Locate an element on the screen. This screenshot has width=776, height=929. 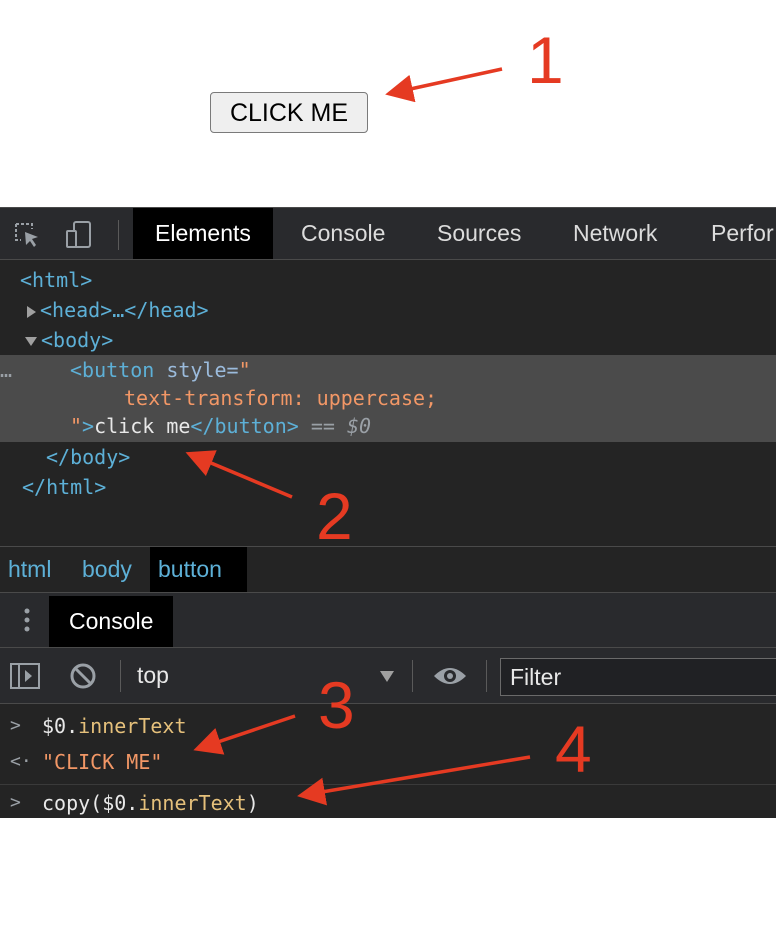
sidebar-toggle-icon is located at coordinates (25, 676).